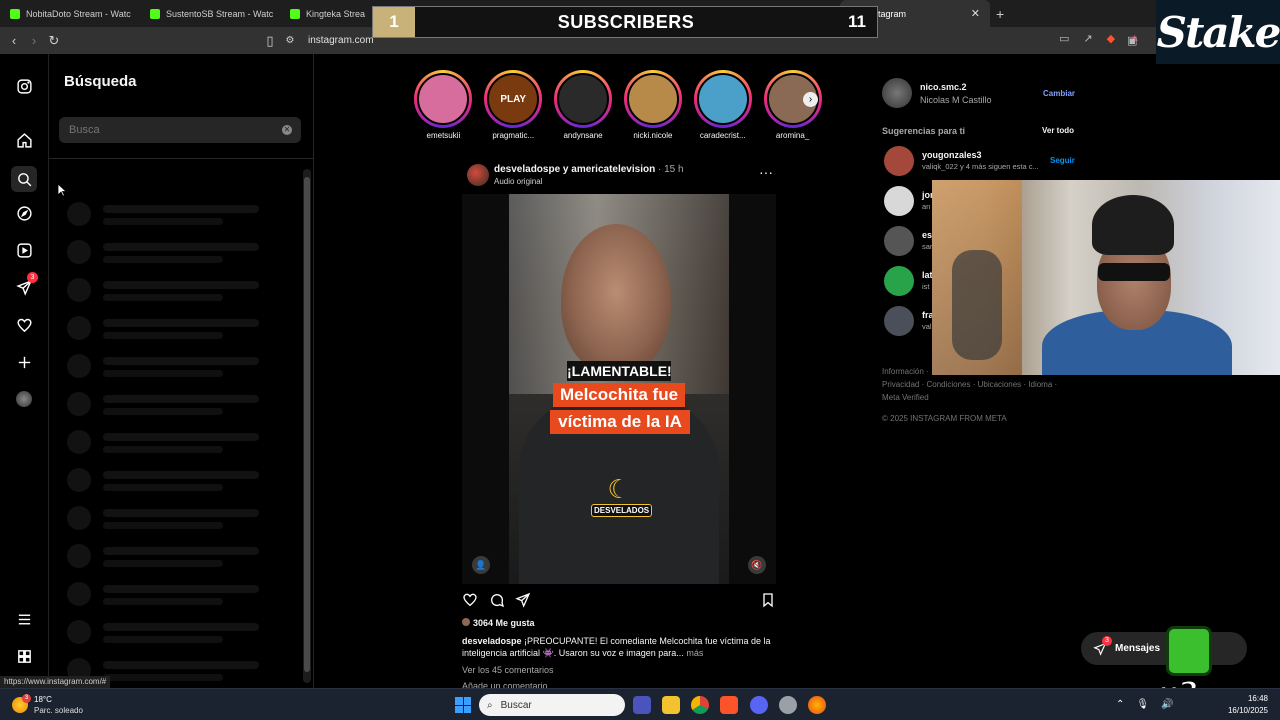  I want to click on story-item: andynsane, so click(583, 105).